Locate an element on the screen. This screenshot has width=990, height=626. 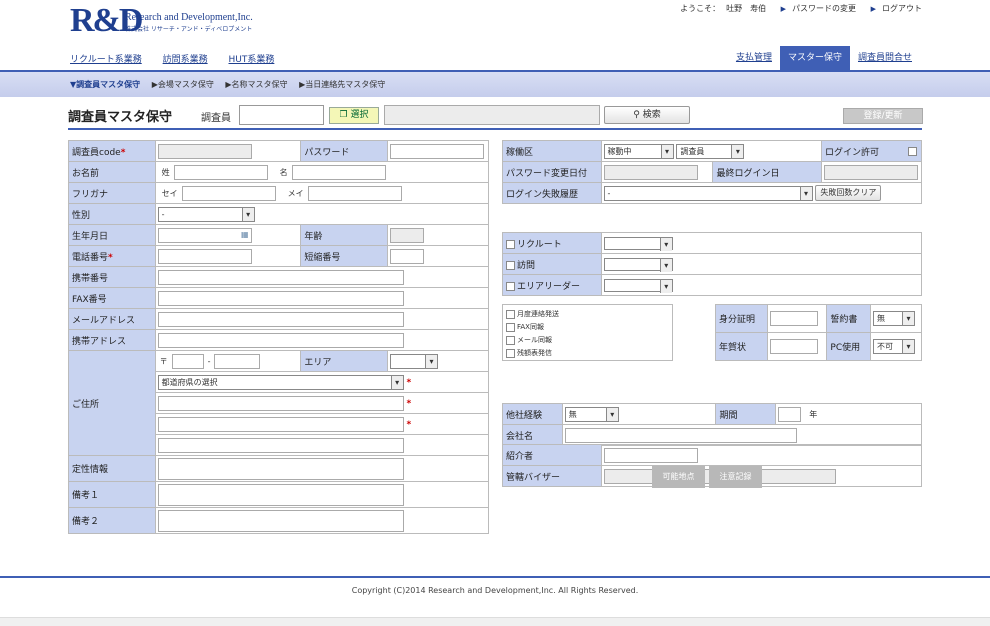
main-nav-left: リクルート系業務 訪問系業務 HUT系業務 is located at coordinates (181, 58).